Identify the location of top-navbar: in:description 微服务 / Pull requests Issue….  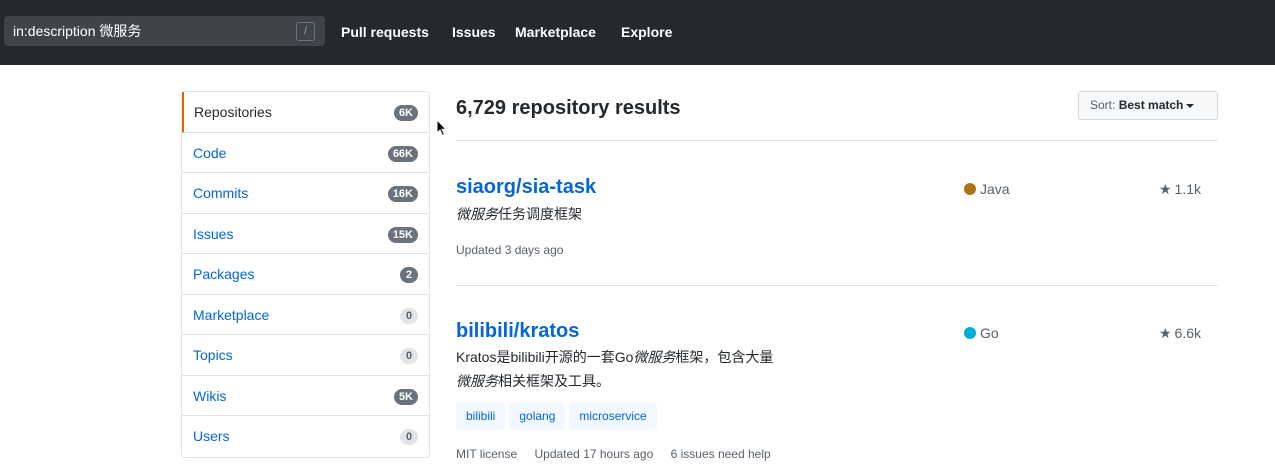
(637, 32).